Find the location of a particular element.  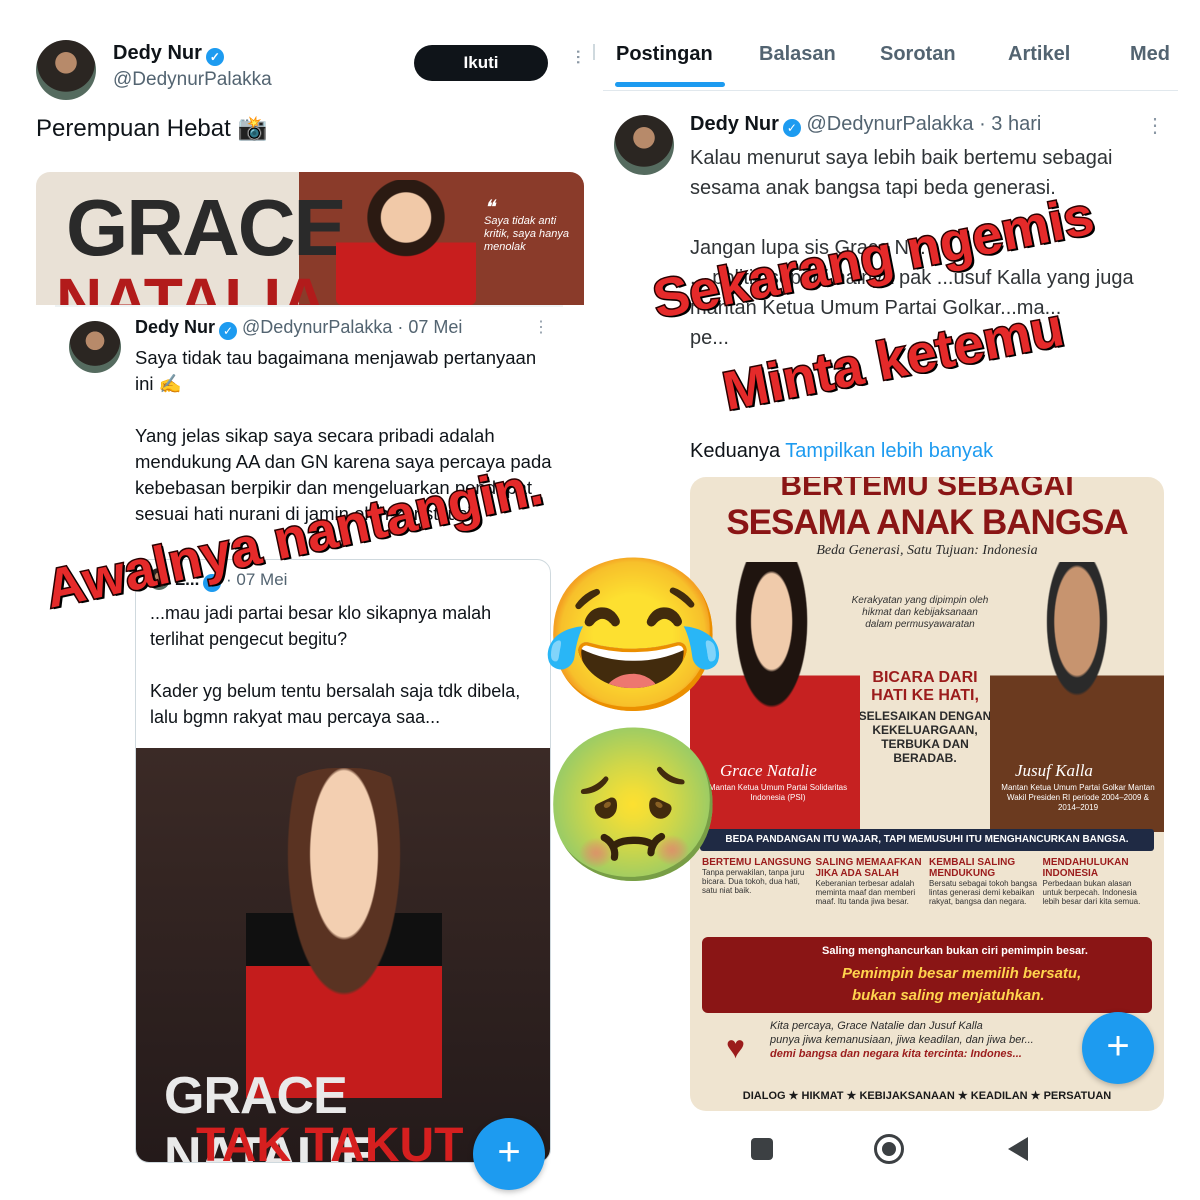

tab-media: Med is located at coordinates (1150, 54).